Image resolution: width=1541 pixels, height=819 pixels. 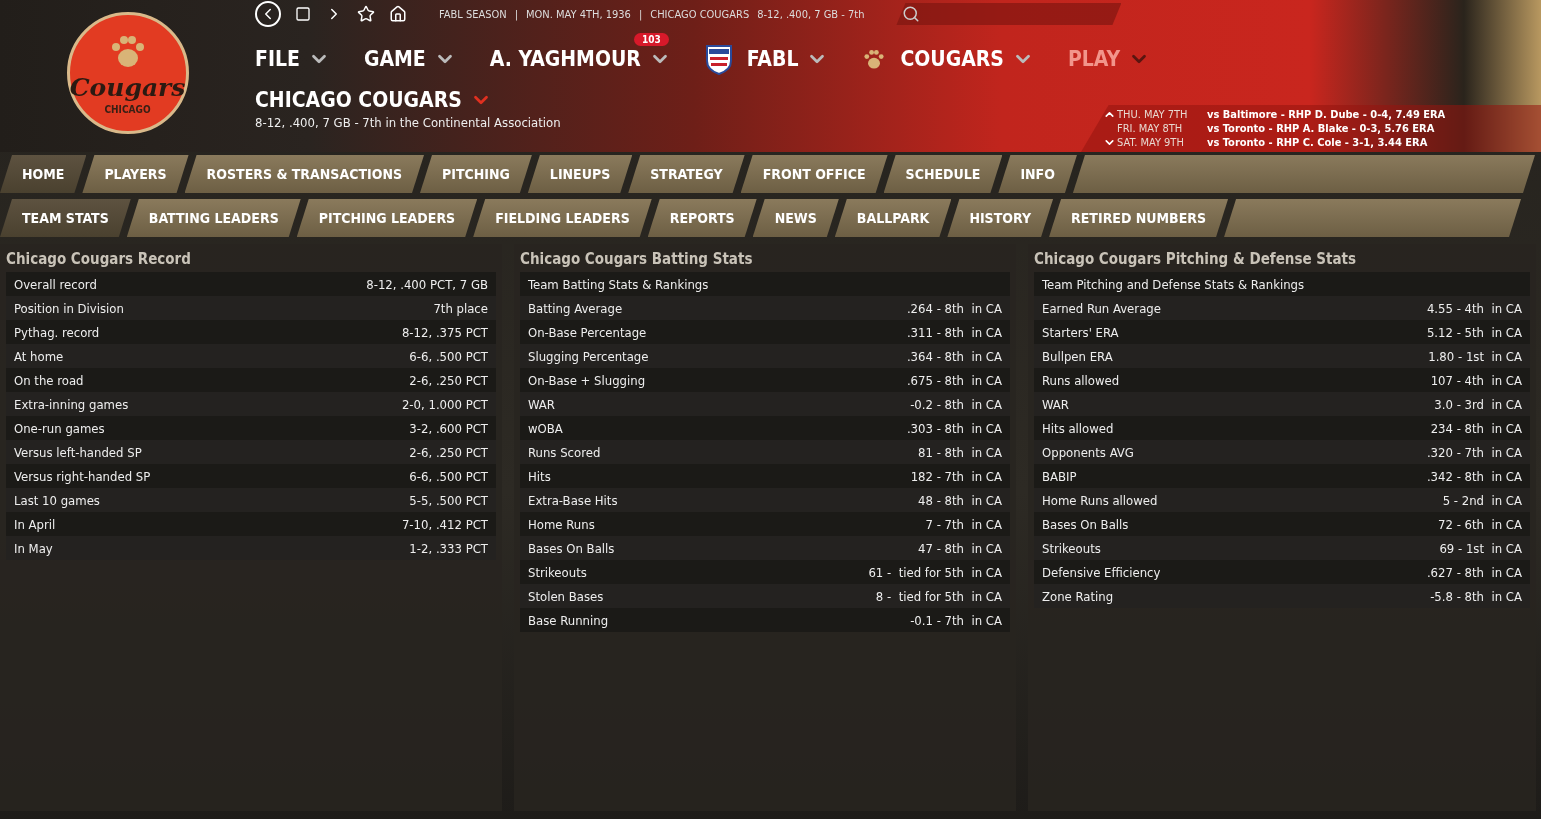 What do you see at coordinates (637, 259) in the screenshot?
I see `panel-title: Chicago Cougars Batting Stats` at bounding box center [637, 259].